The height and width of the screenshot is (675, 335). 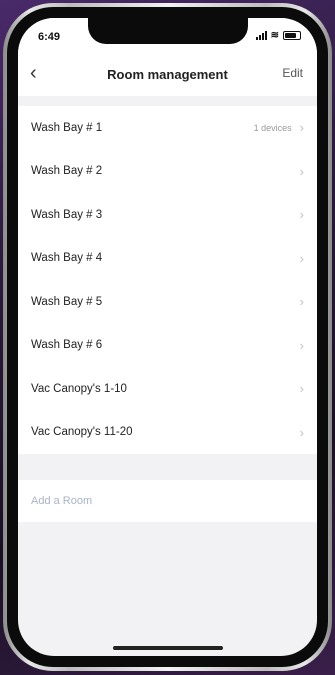 I want to click on room-name: Wash Bay # 2, so click(x=67, y=171).